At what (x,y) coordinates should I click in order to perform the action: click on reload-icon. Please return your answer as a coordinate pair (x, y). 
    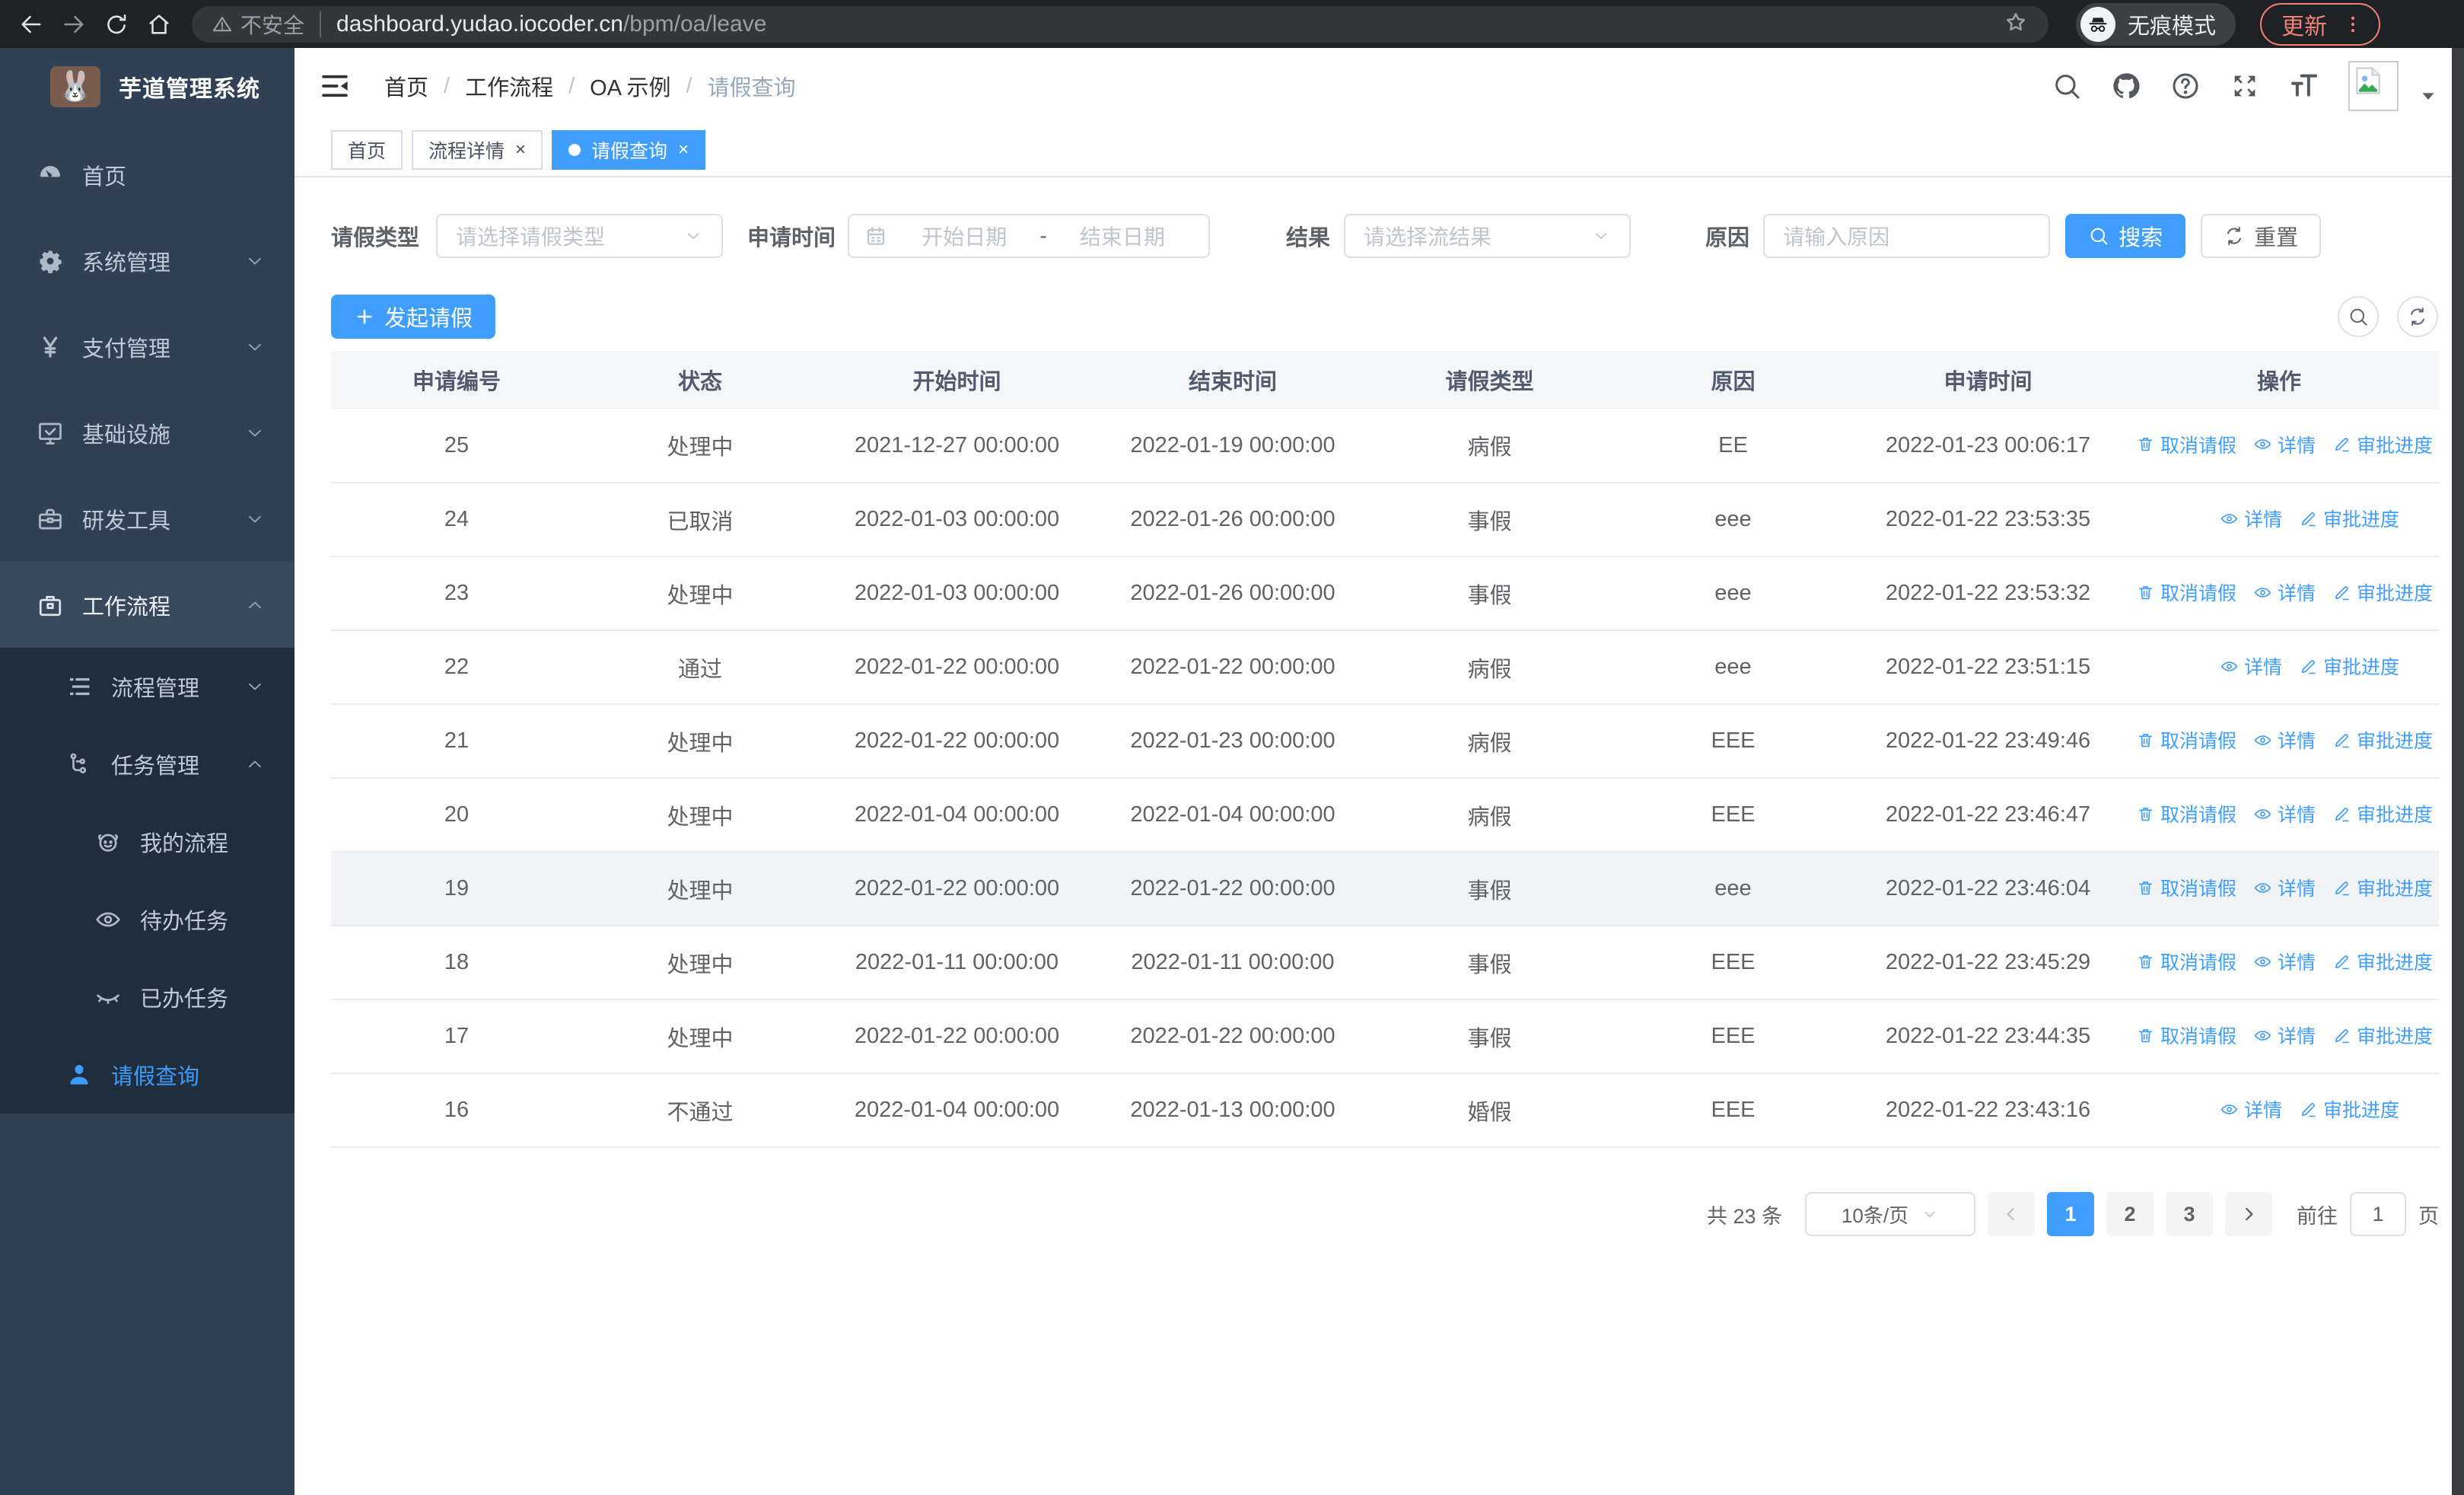
    Looking at the image, I should click on (116, 25).